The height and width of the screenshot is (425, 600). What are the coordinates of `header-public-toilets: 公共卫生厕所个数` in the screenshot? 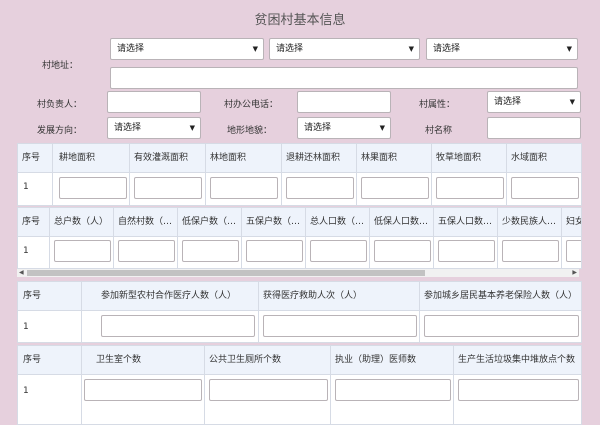 It's located at (245, 360).